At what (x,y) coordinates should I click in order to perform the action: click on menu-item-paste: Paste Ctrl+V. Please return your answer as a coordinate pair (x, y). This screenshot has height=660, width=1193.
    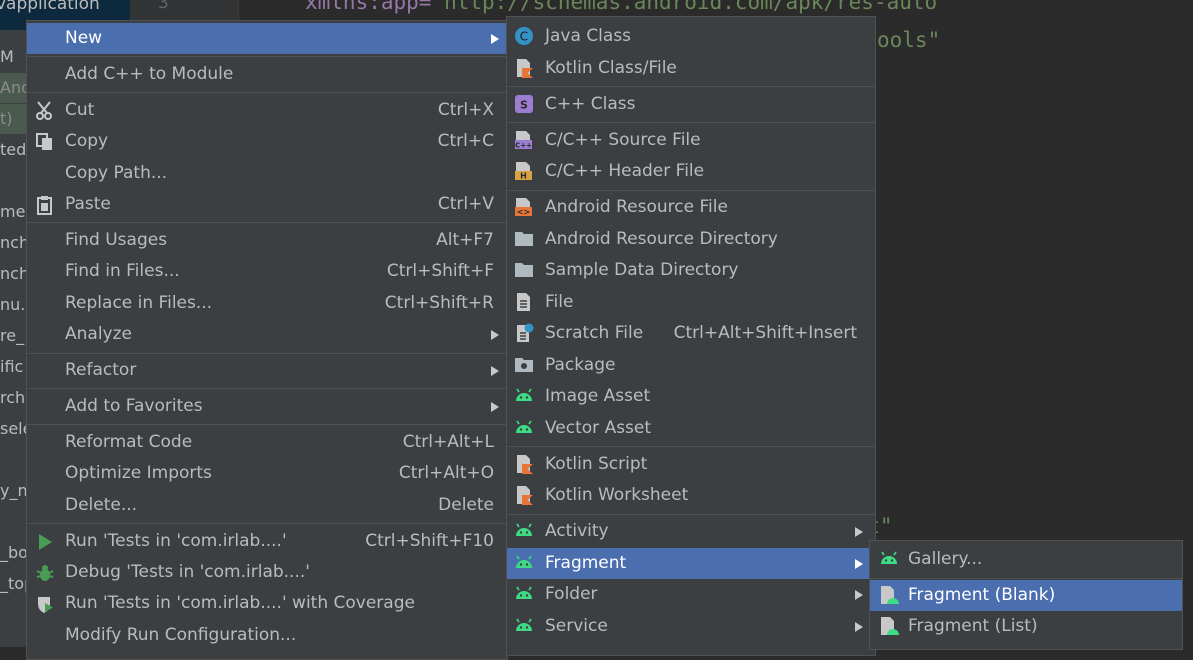
    Looking at the image, I should click on (267, 204).